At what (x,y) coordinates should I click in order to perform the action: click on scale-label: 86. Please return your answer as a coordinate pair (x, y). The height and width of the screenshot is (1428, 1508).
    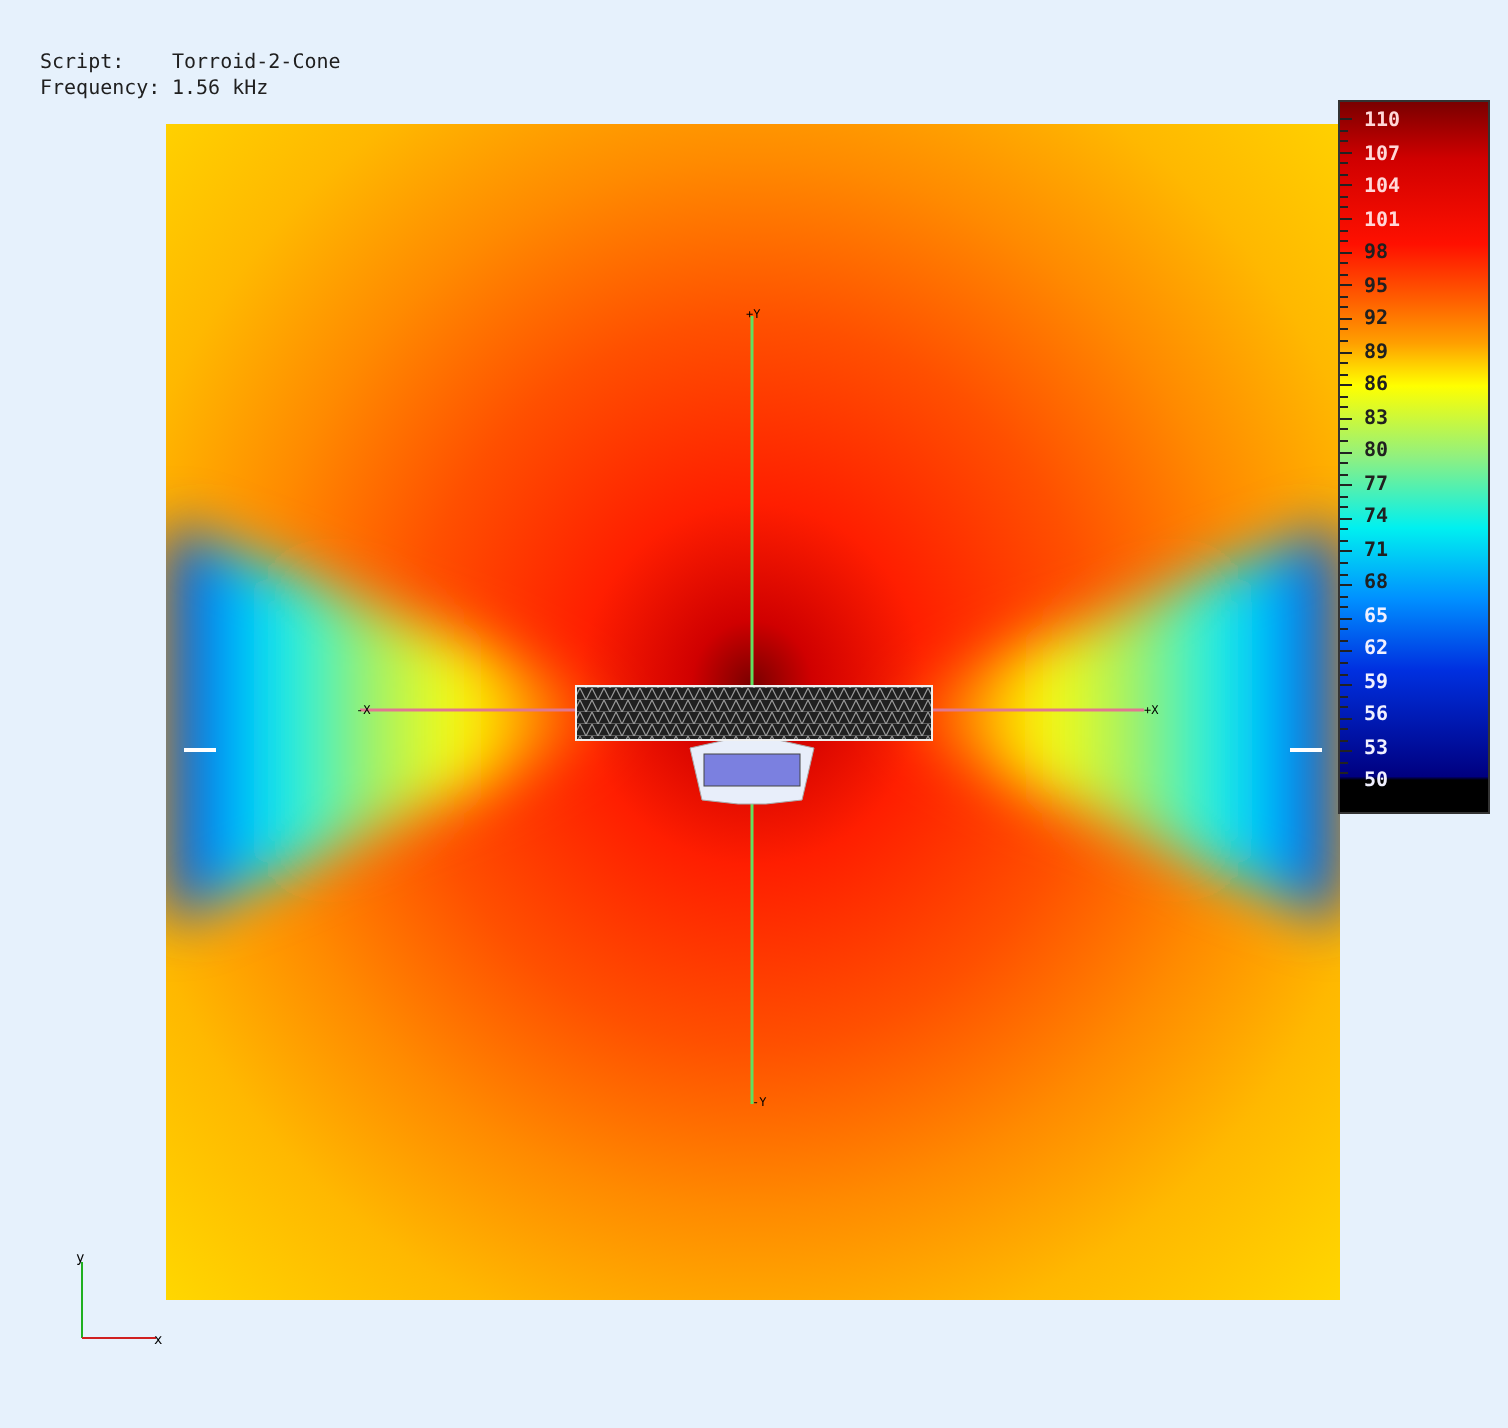
    Looking at the image, I should click on (1376, 385).